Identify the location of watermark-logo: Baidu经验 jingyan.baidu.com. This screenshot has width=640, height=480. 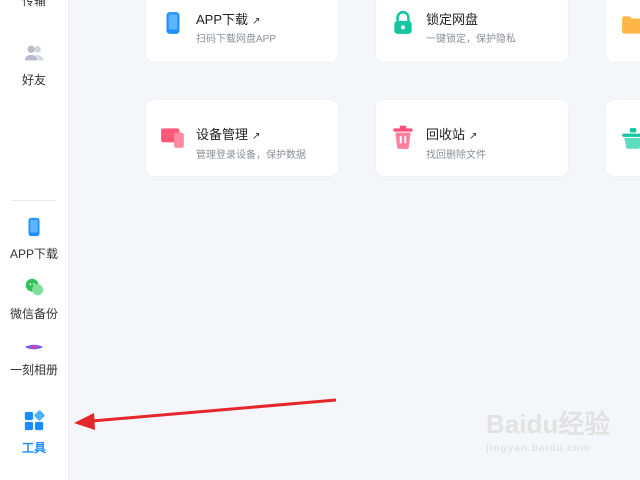
(561, 438).